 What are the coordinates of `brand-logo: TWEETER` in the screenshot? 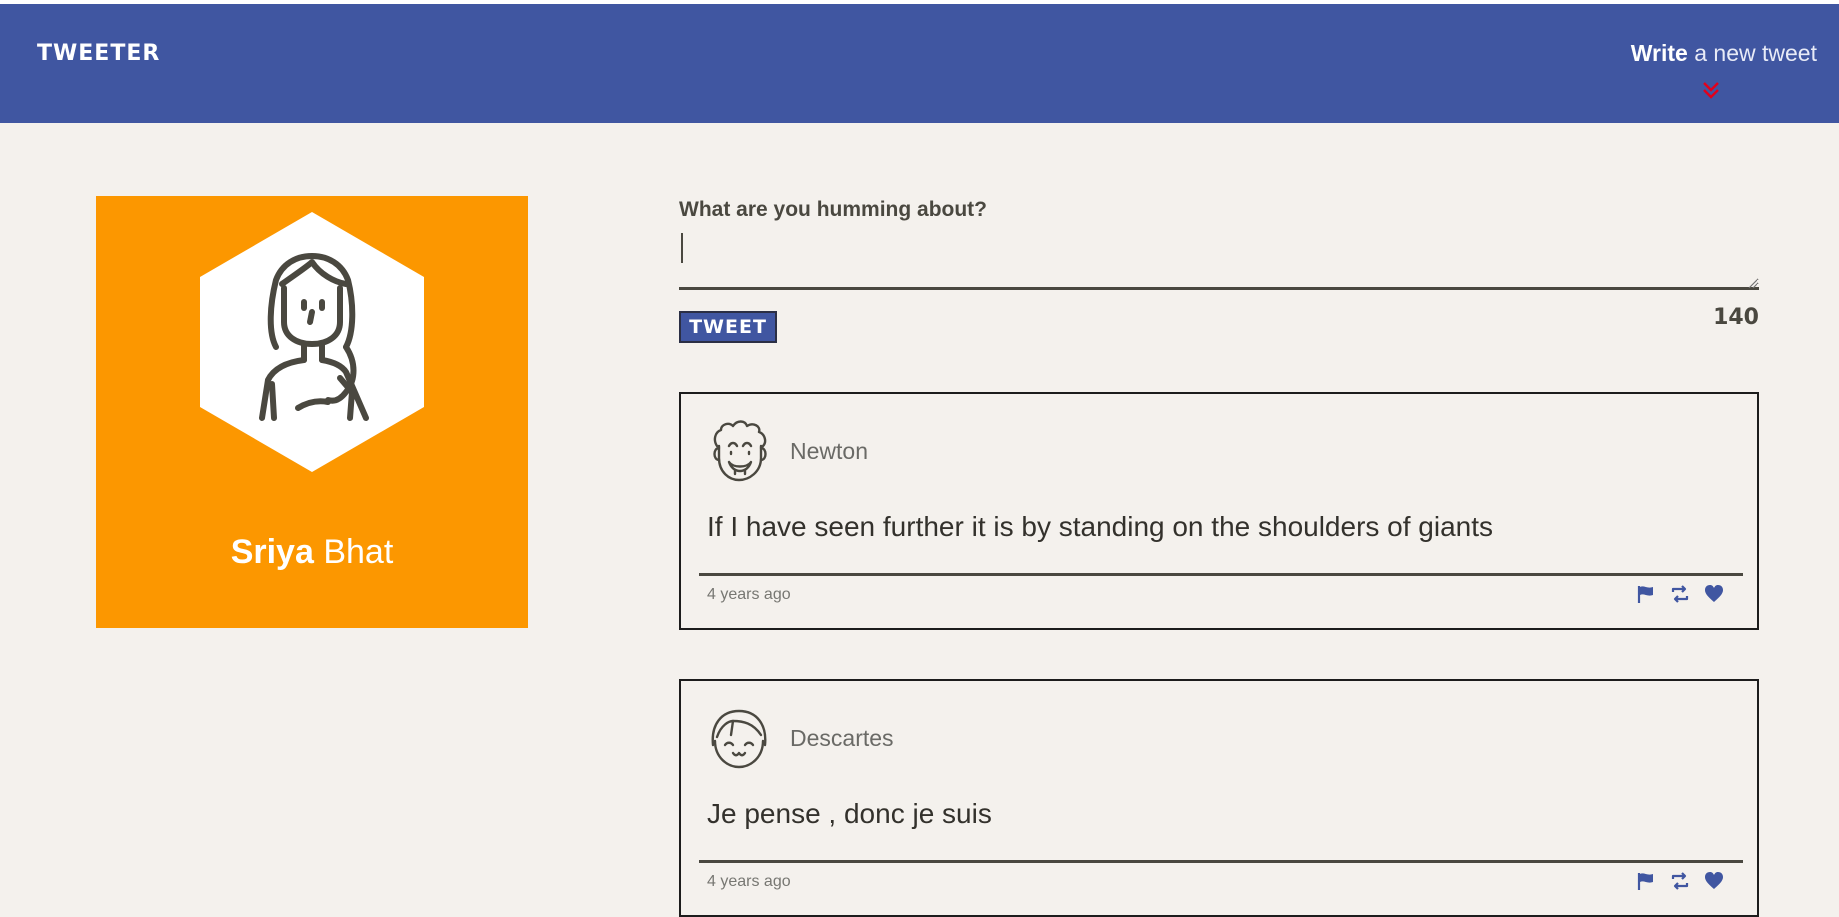 It's located at (98, 53).